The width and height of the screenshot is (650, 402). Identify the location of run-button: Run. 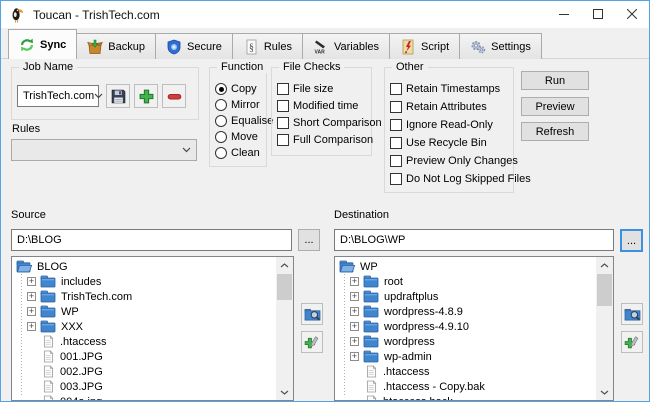
(555, 80).